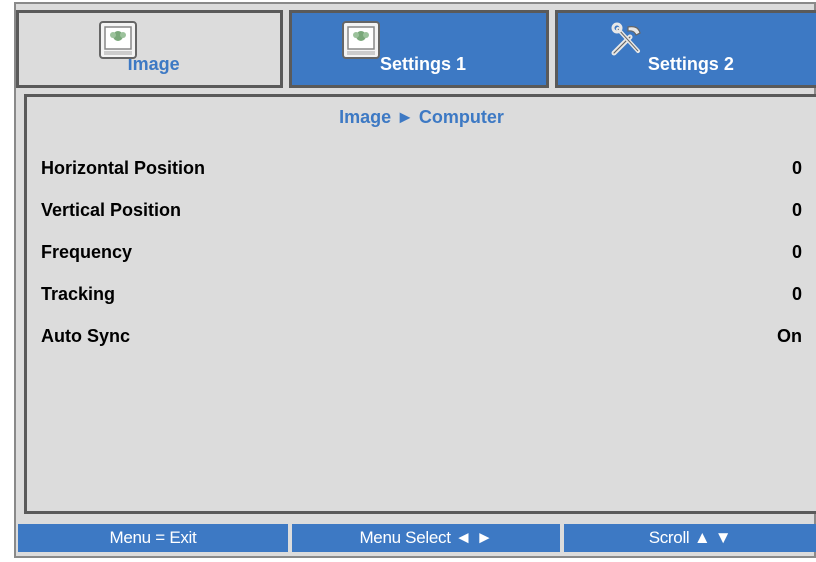  I want to click on breadcrumb: Image ► Computer, so click(421, 117).